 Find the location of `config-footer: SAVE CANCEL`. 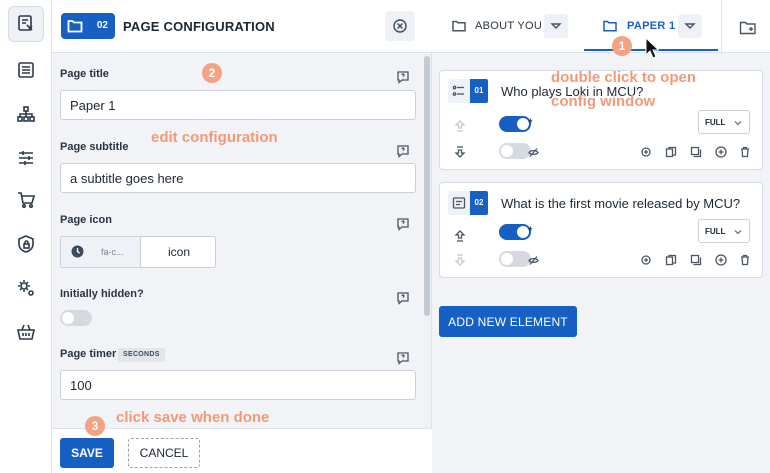

config-footer: SAVE CANCEL is located at coordinates (242, 450).